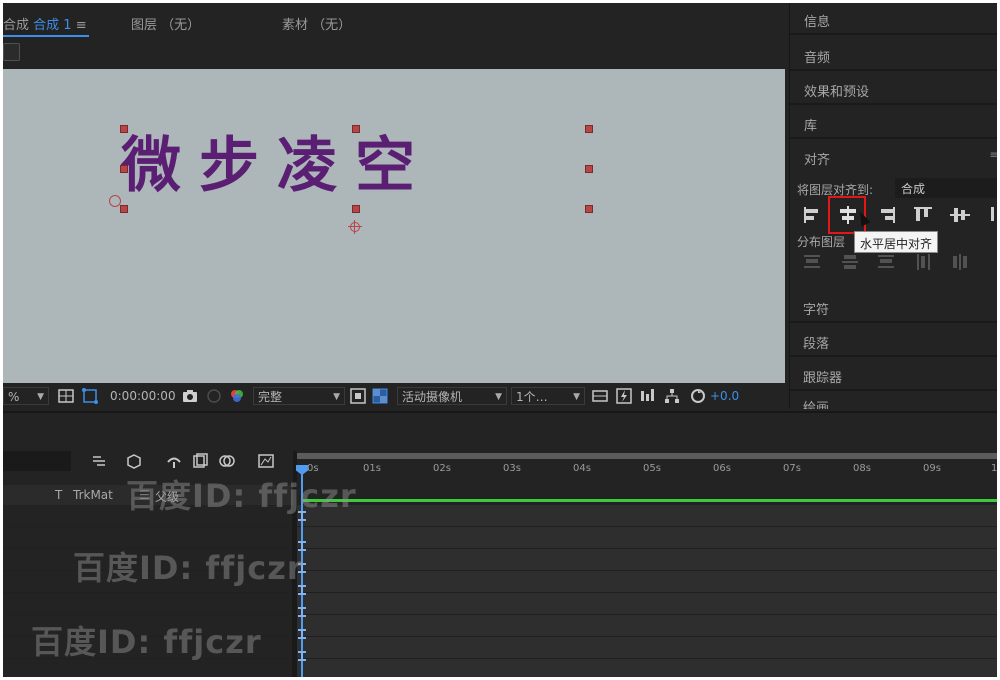 This screenshot has height=680, width=1000. I want to click on tab-composition: 合成 合成 1 ≡, so click(45, 23).